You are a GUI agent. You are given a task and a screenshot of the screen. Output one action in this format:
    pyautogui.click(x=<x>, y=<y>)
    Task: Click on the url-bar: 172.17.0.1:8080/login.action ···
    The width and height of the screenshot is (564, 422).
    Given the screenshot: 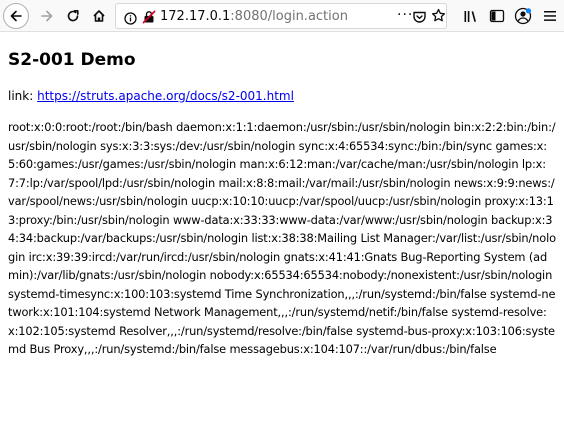 What is the action you would take?
    pyautogui.click(x=281, y=16)
    